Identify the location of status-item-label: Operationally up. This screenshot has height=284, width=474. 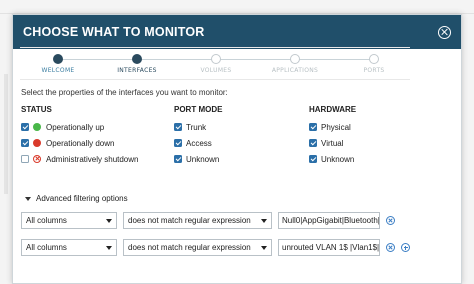
(75, 127).